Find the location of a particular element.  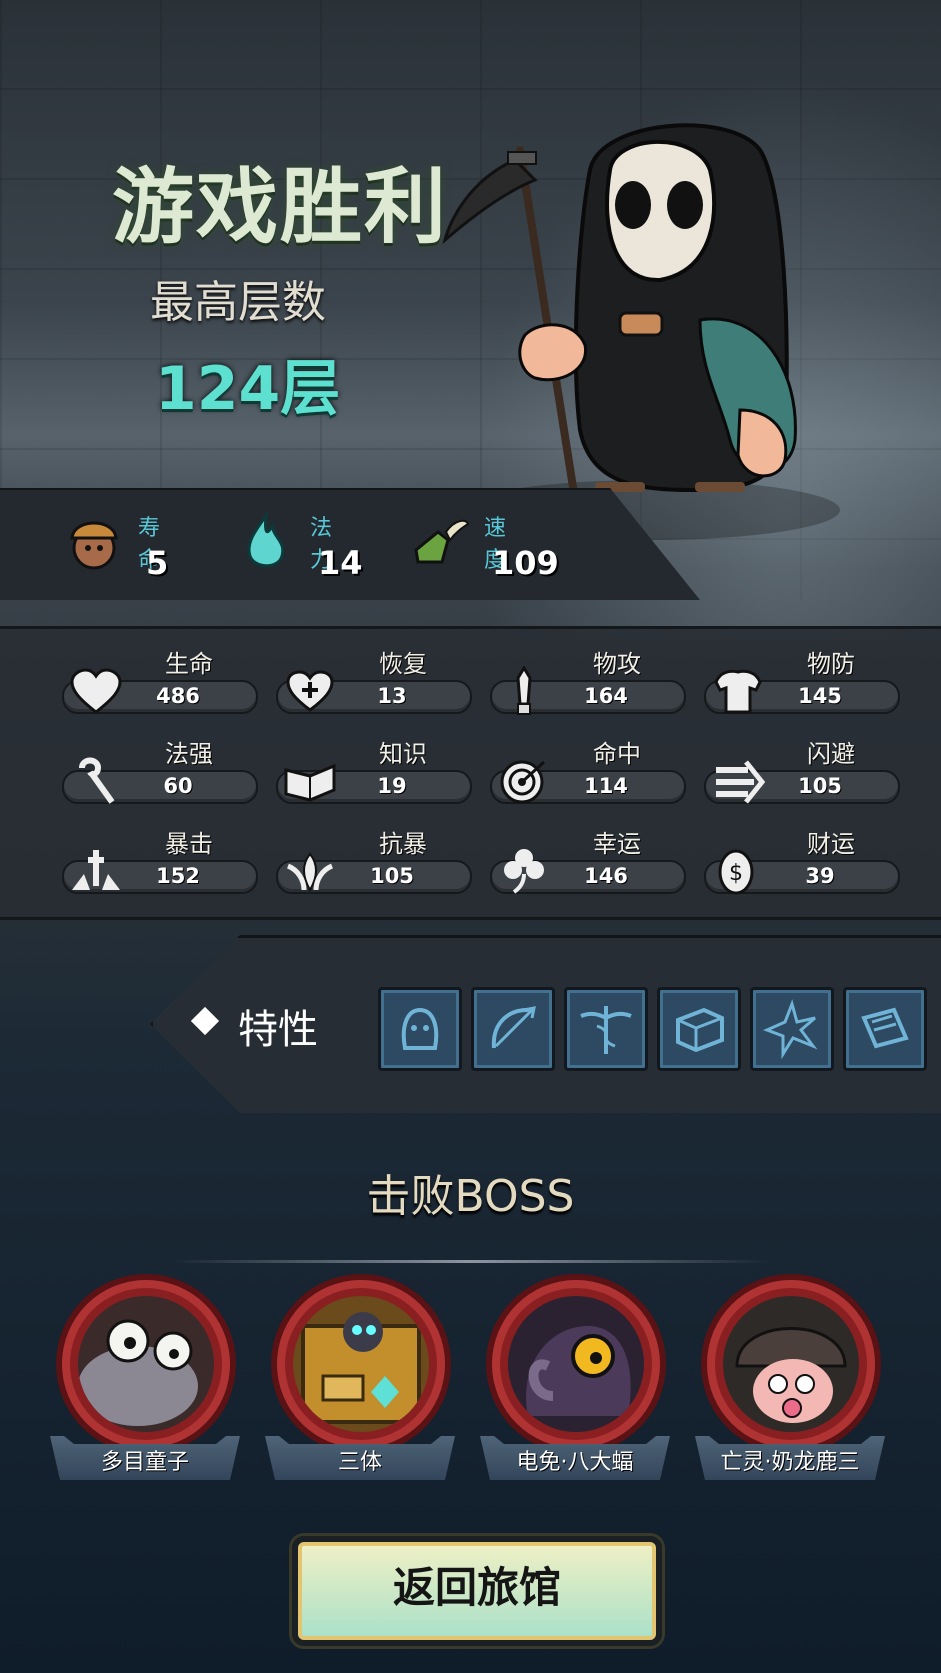

return-to-inn-button: 返回旅馆 is located at coordinates (477, 1591).